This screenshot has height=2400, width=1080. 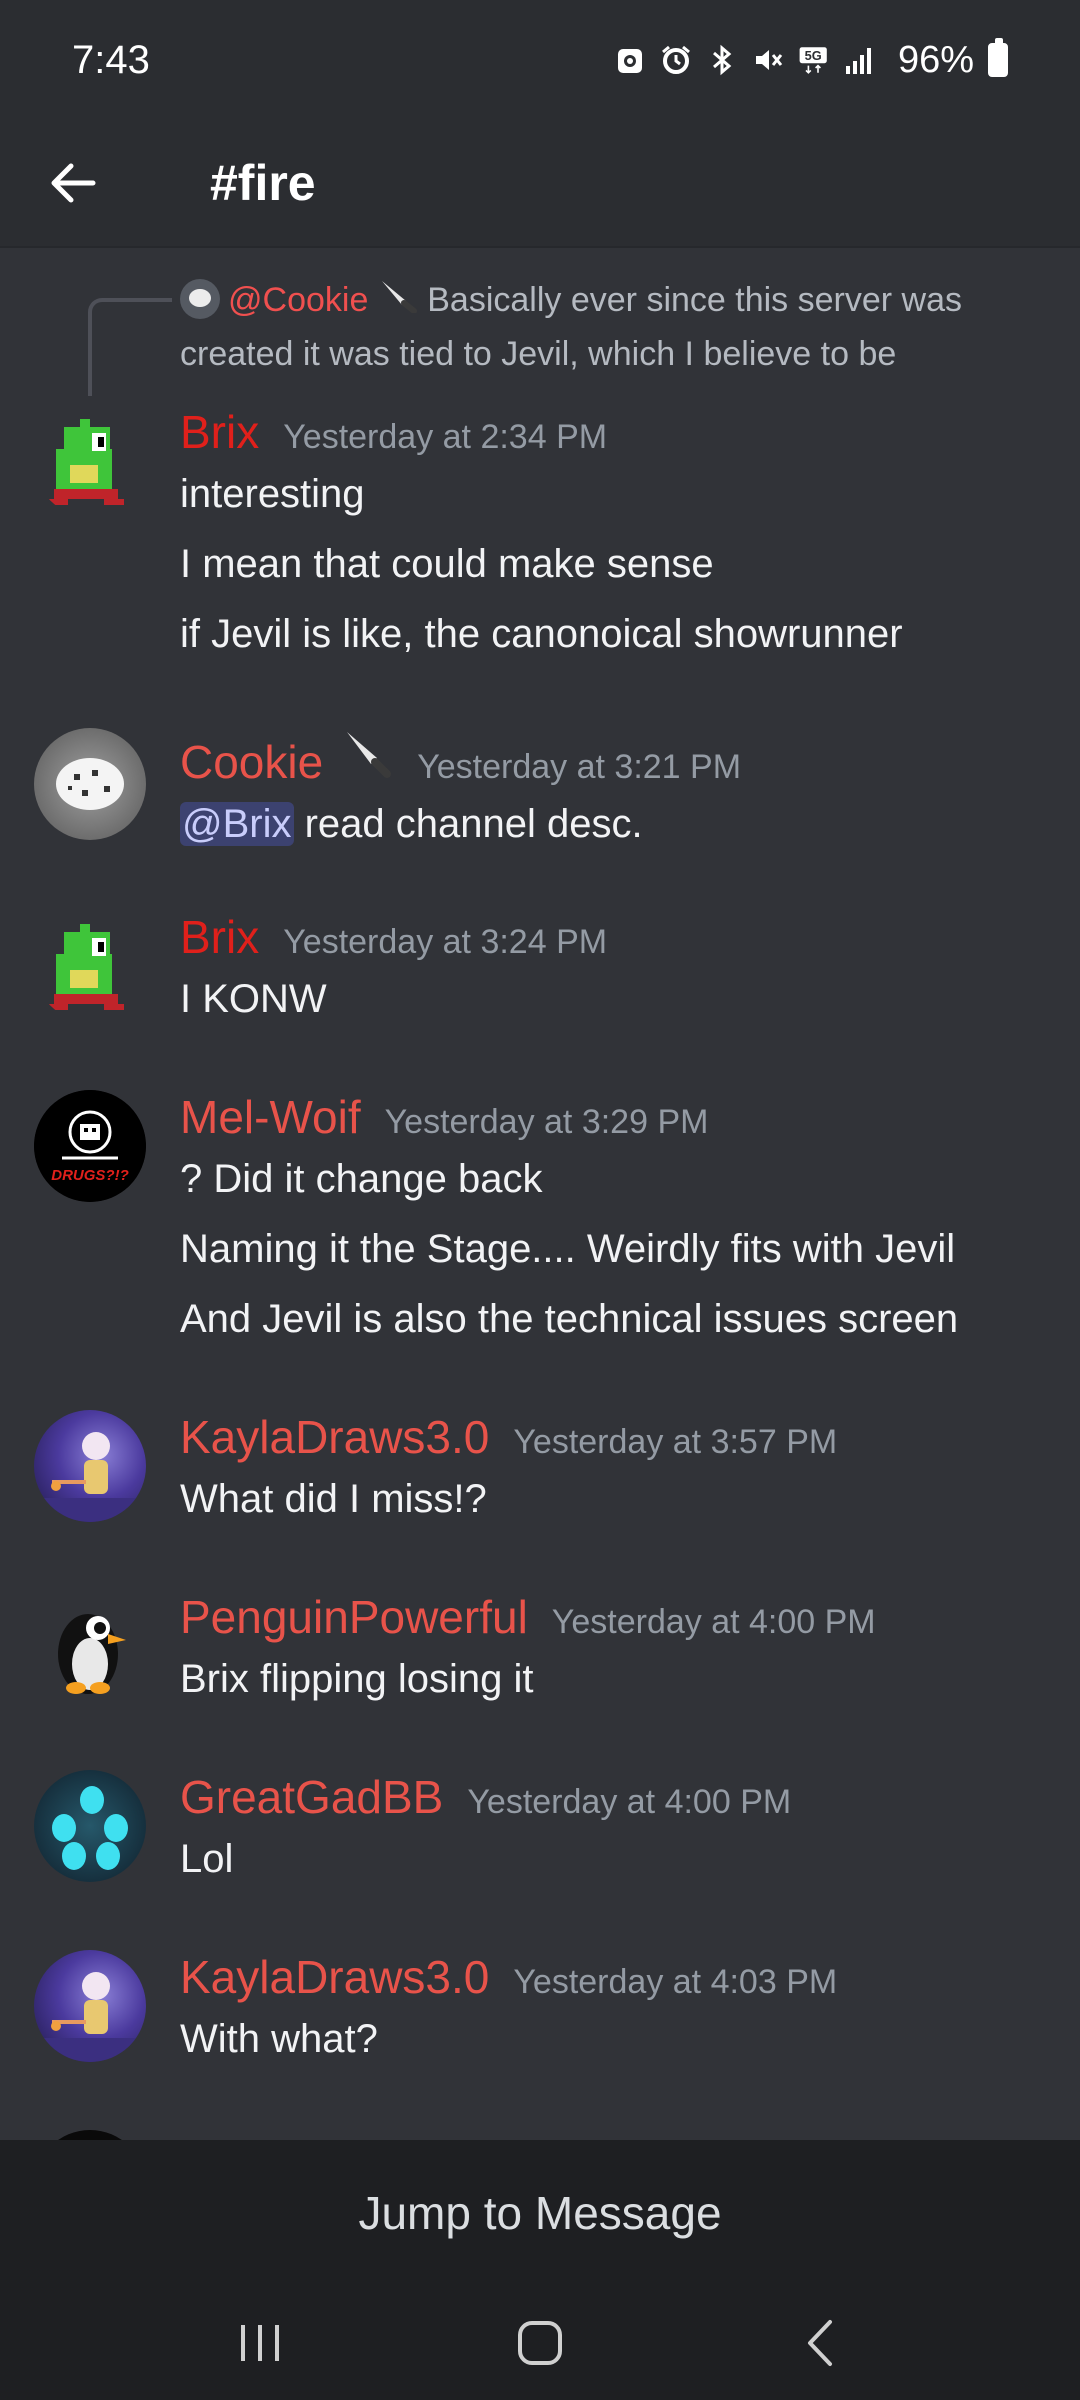 What do you see at coordinates (333, 1499) in the screenshot?
I see `message-line: What did I miss!?` at bounding box center [333, 1499].